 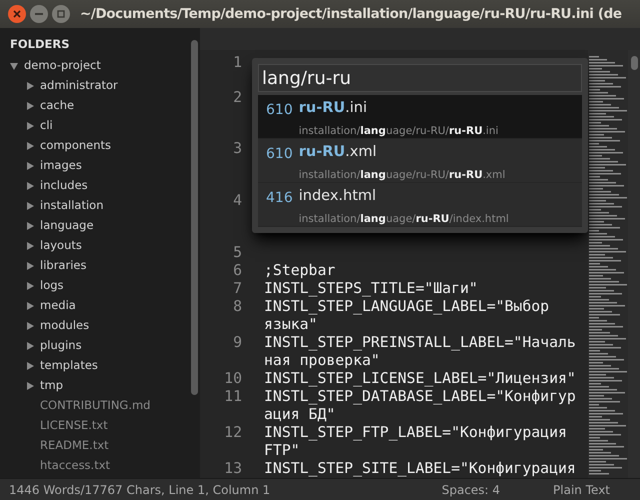 I want to click on line-number: 1, so click(x=237, y=63).